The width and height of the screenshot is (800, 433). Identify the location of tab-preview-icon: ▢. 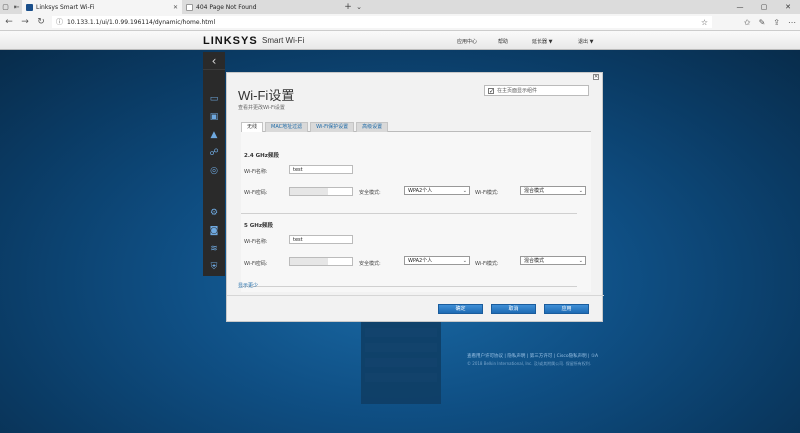
(5, 7).